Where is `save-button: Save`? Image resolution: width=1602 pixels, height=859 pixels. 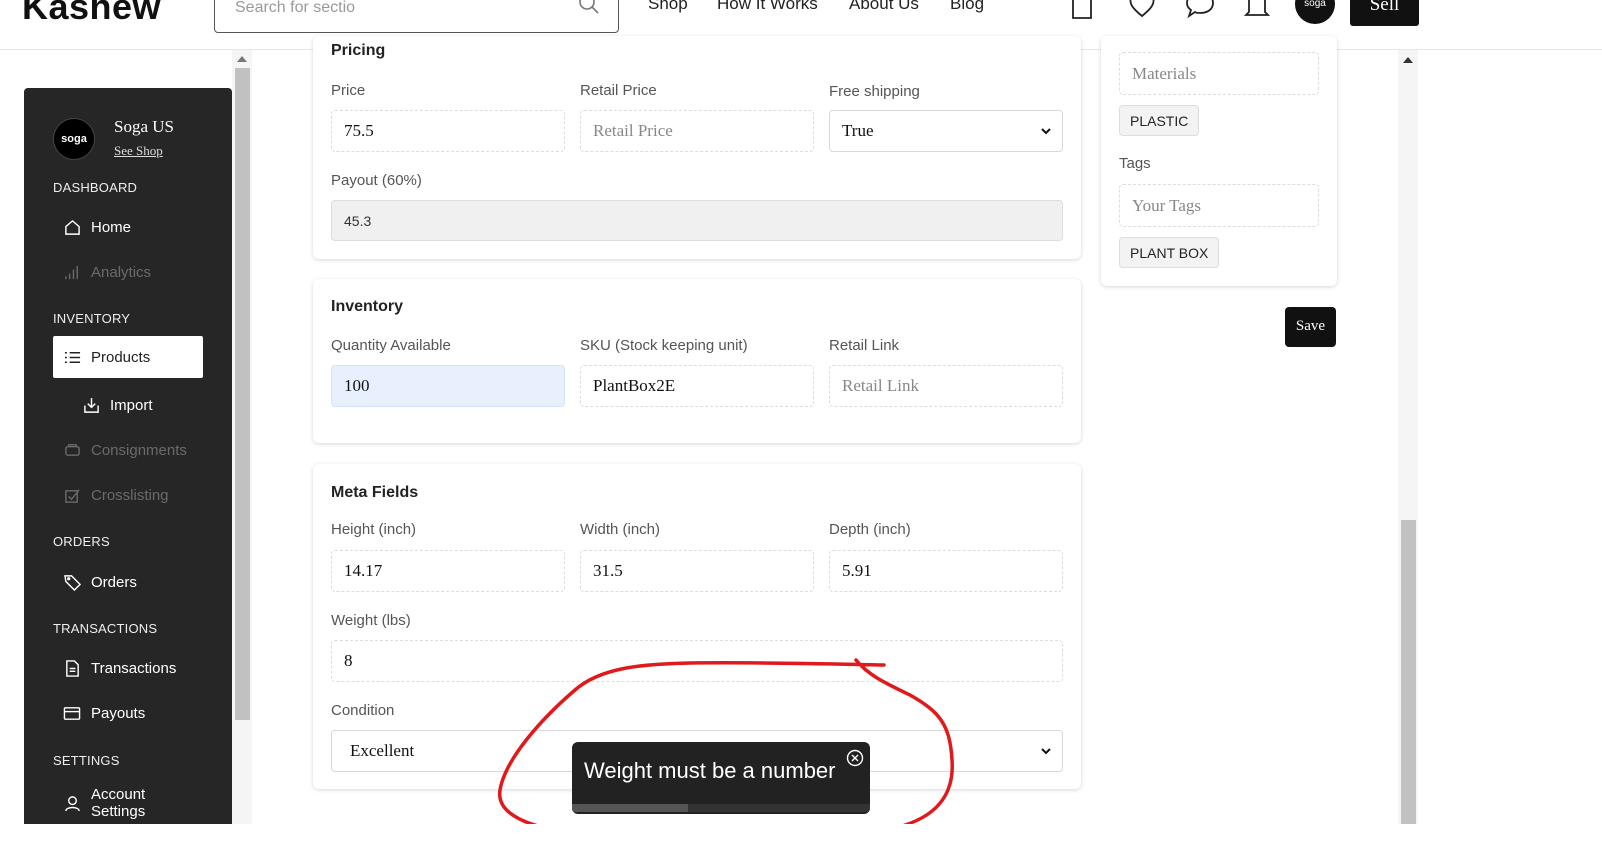
save-button: Save is located at coordinates (1310, 327).